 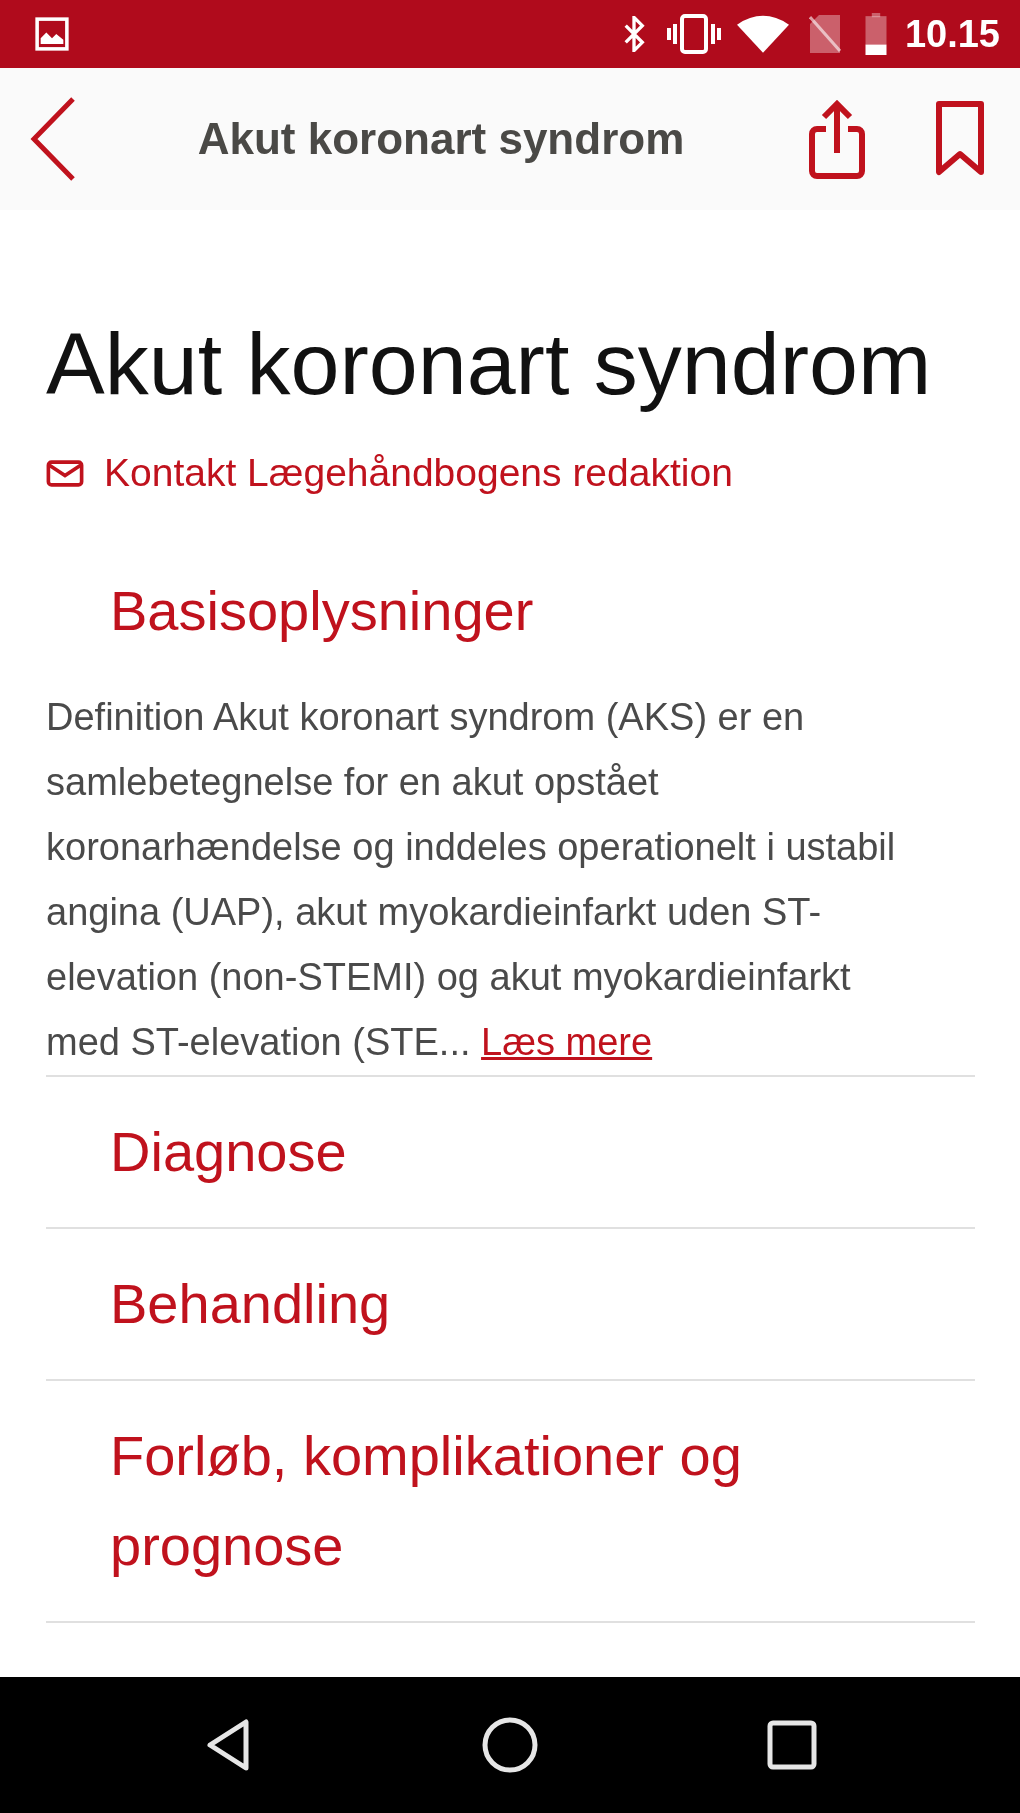 I want to click on section-title: Basisoplysninger, so click(x=510, y=611).